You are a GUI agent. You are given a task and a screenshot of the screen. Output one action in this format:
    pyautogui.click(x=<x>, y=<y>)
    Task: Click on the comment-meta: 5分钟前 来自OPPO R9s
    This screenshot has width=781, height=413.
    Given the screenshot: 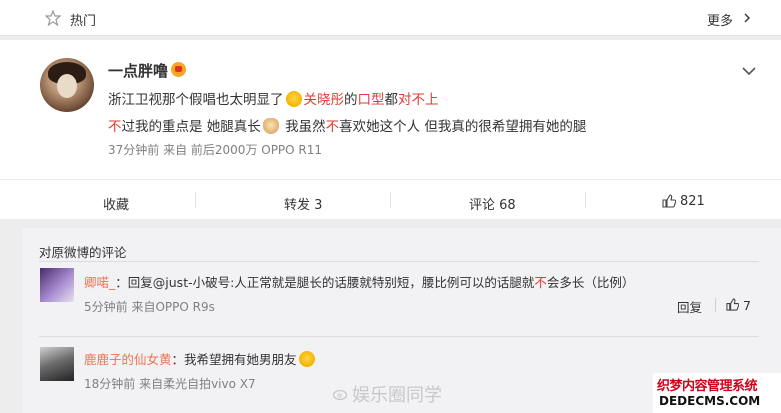 What is the action you would take?
    pyautogui.click(x=149, y=307)
    